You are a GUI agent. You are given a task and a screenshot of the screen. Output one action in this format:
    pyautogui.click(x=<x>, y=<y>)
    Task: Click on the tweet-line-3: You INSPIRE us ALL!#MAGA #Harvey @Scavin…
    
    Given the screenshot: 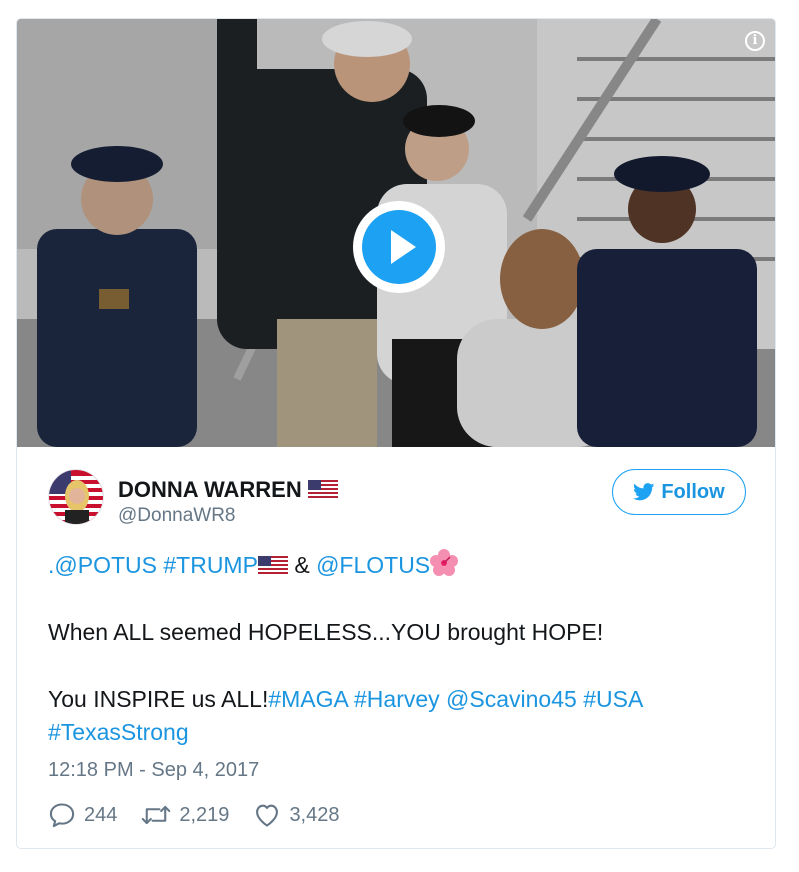 What is the action you would take?
    pyautogui.click(x=345, y=715)
    